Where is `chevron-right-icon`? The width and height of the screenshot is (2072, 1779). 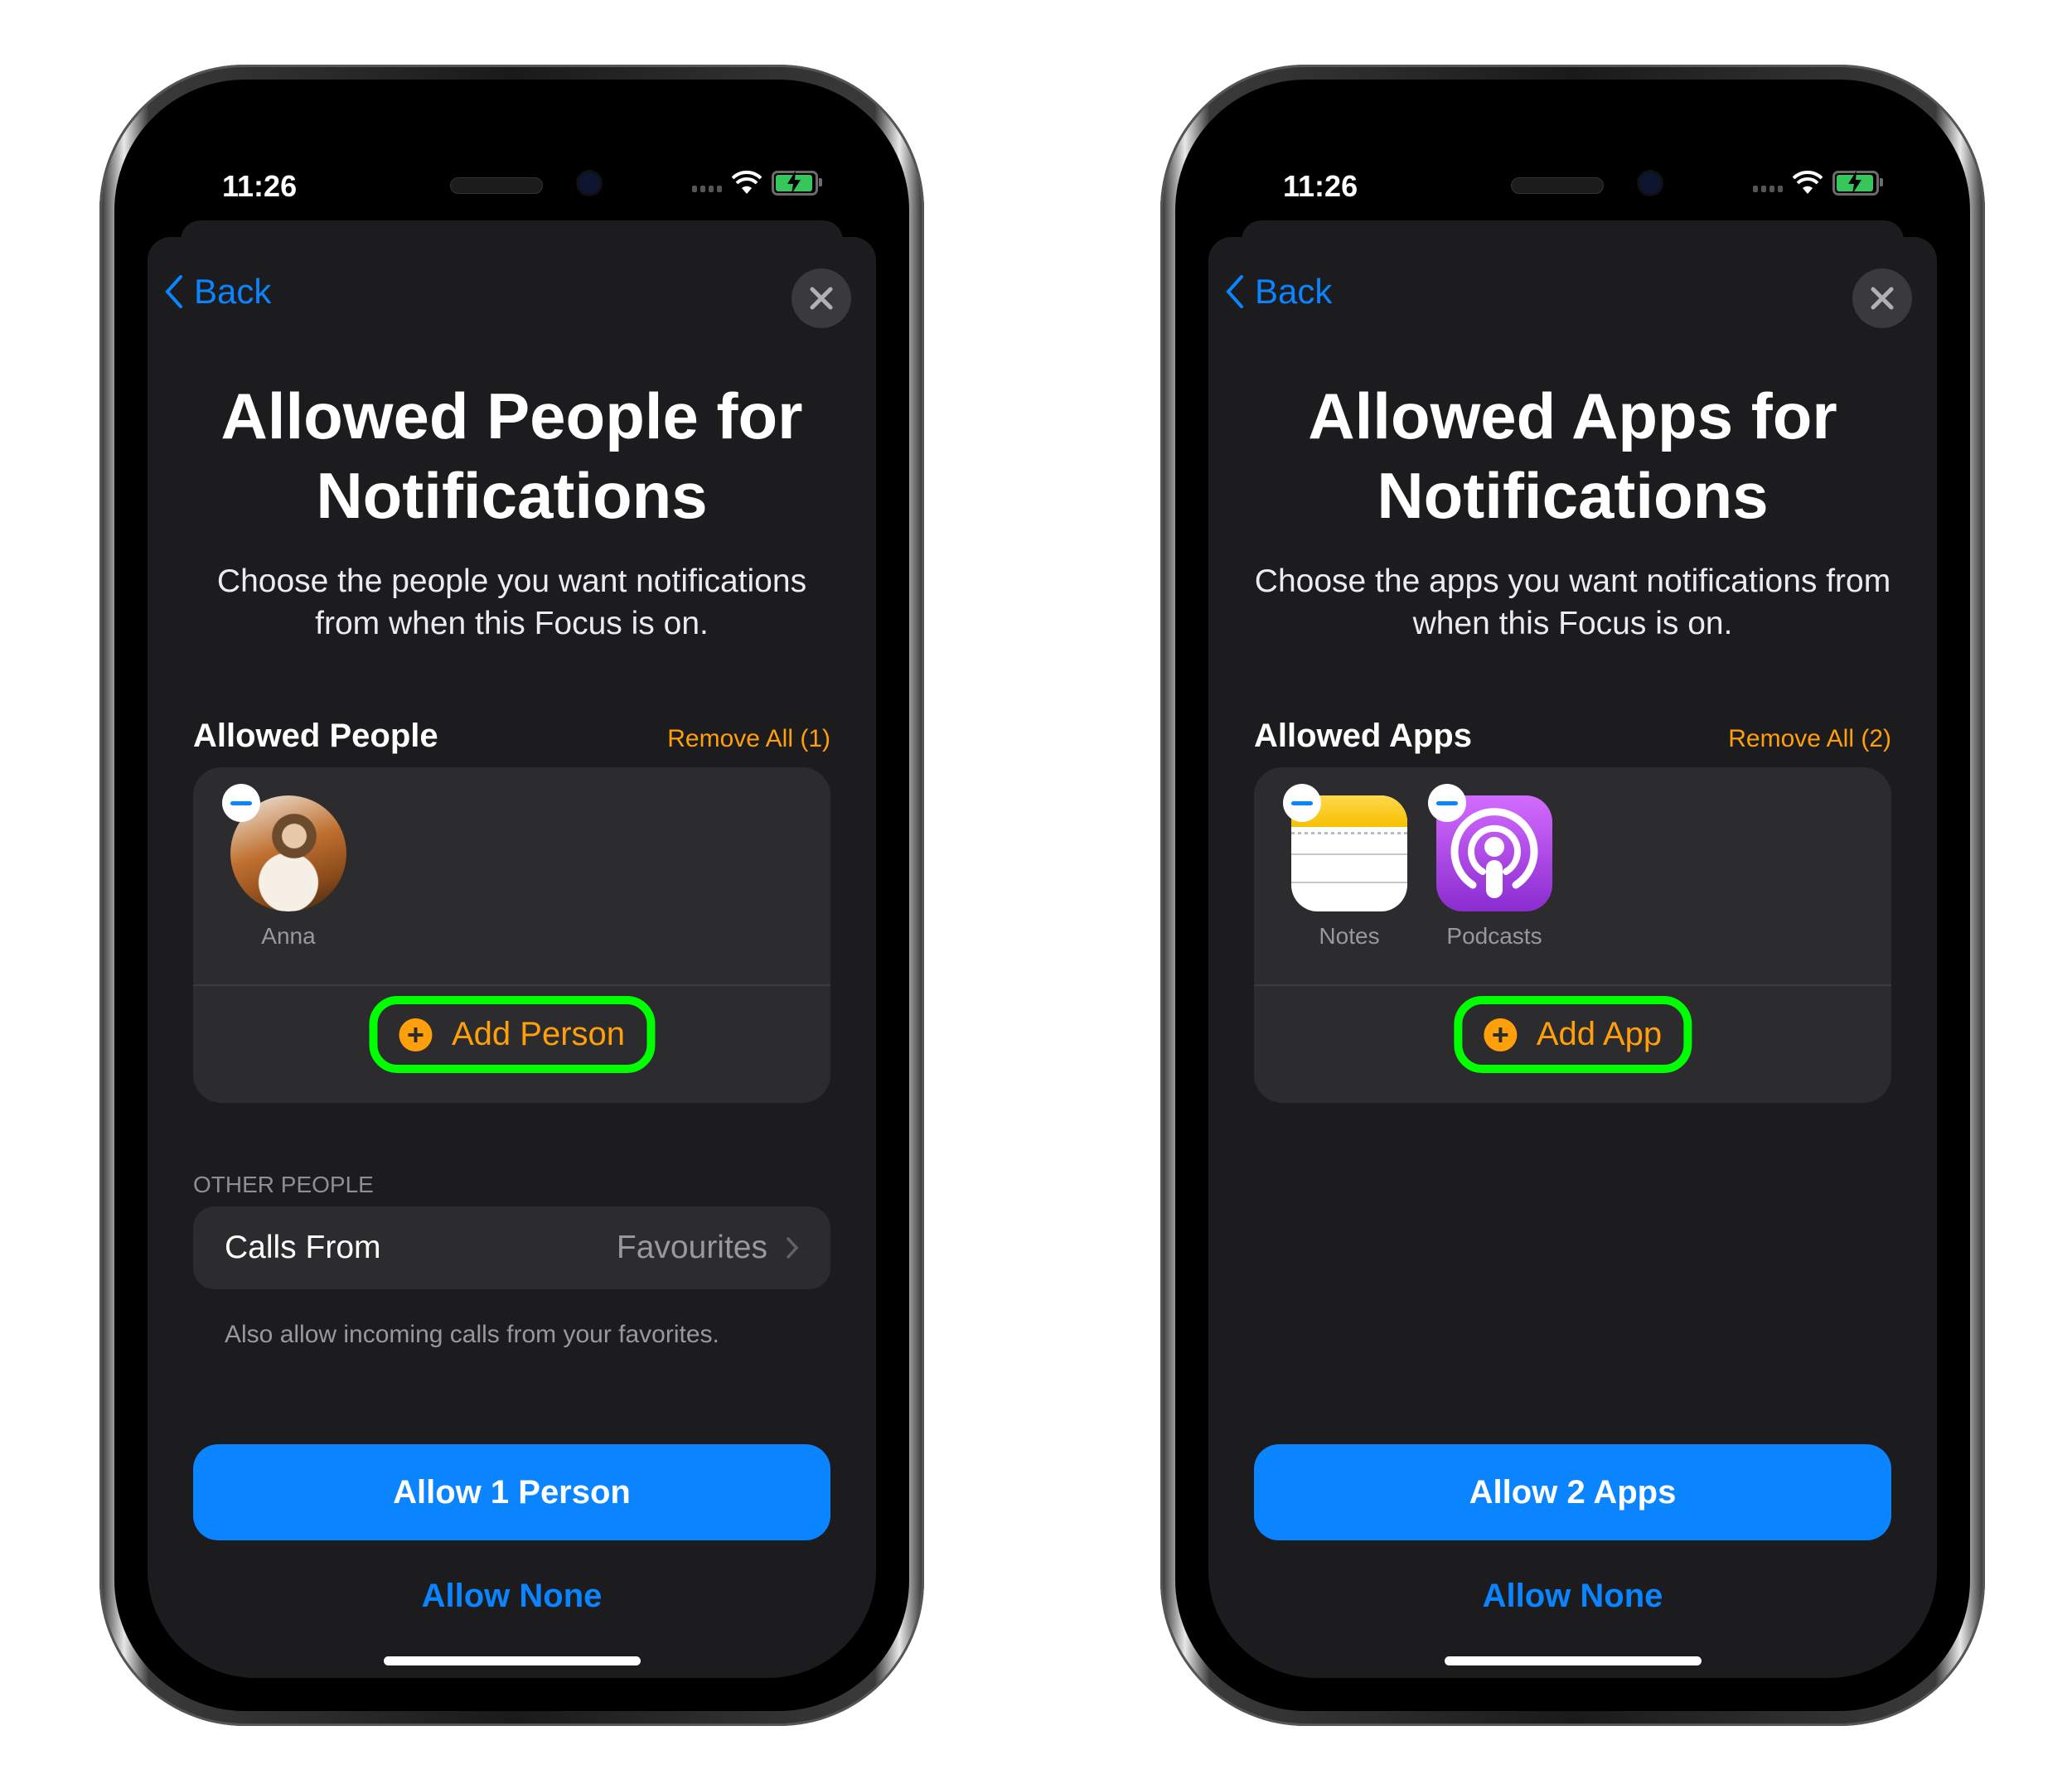
chevron-right-icon is located at coordinates (793, 1248).